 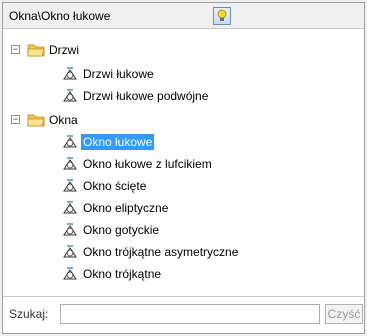 I want to click on collapse-drzwi-toggle: −, so click(x=15, y=49).